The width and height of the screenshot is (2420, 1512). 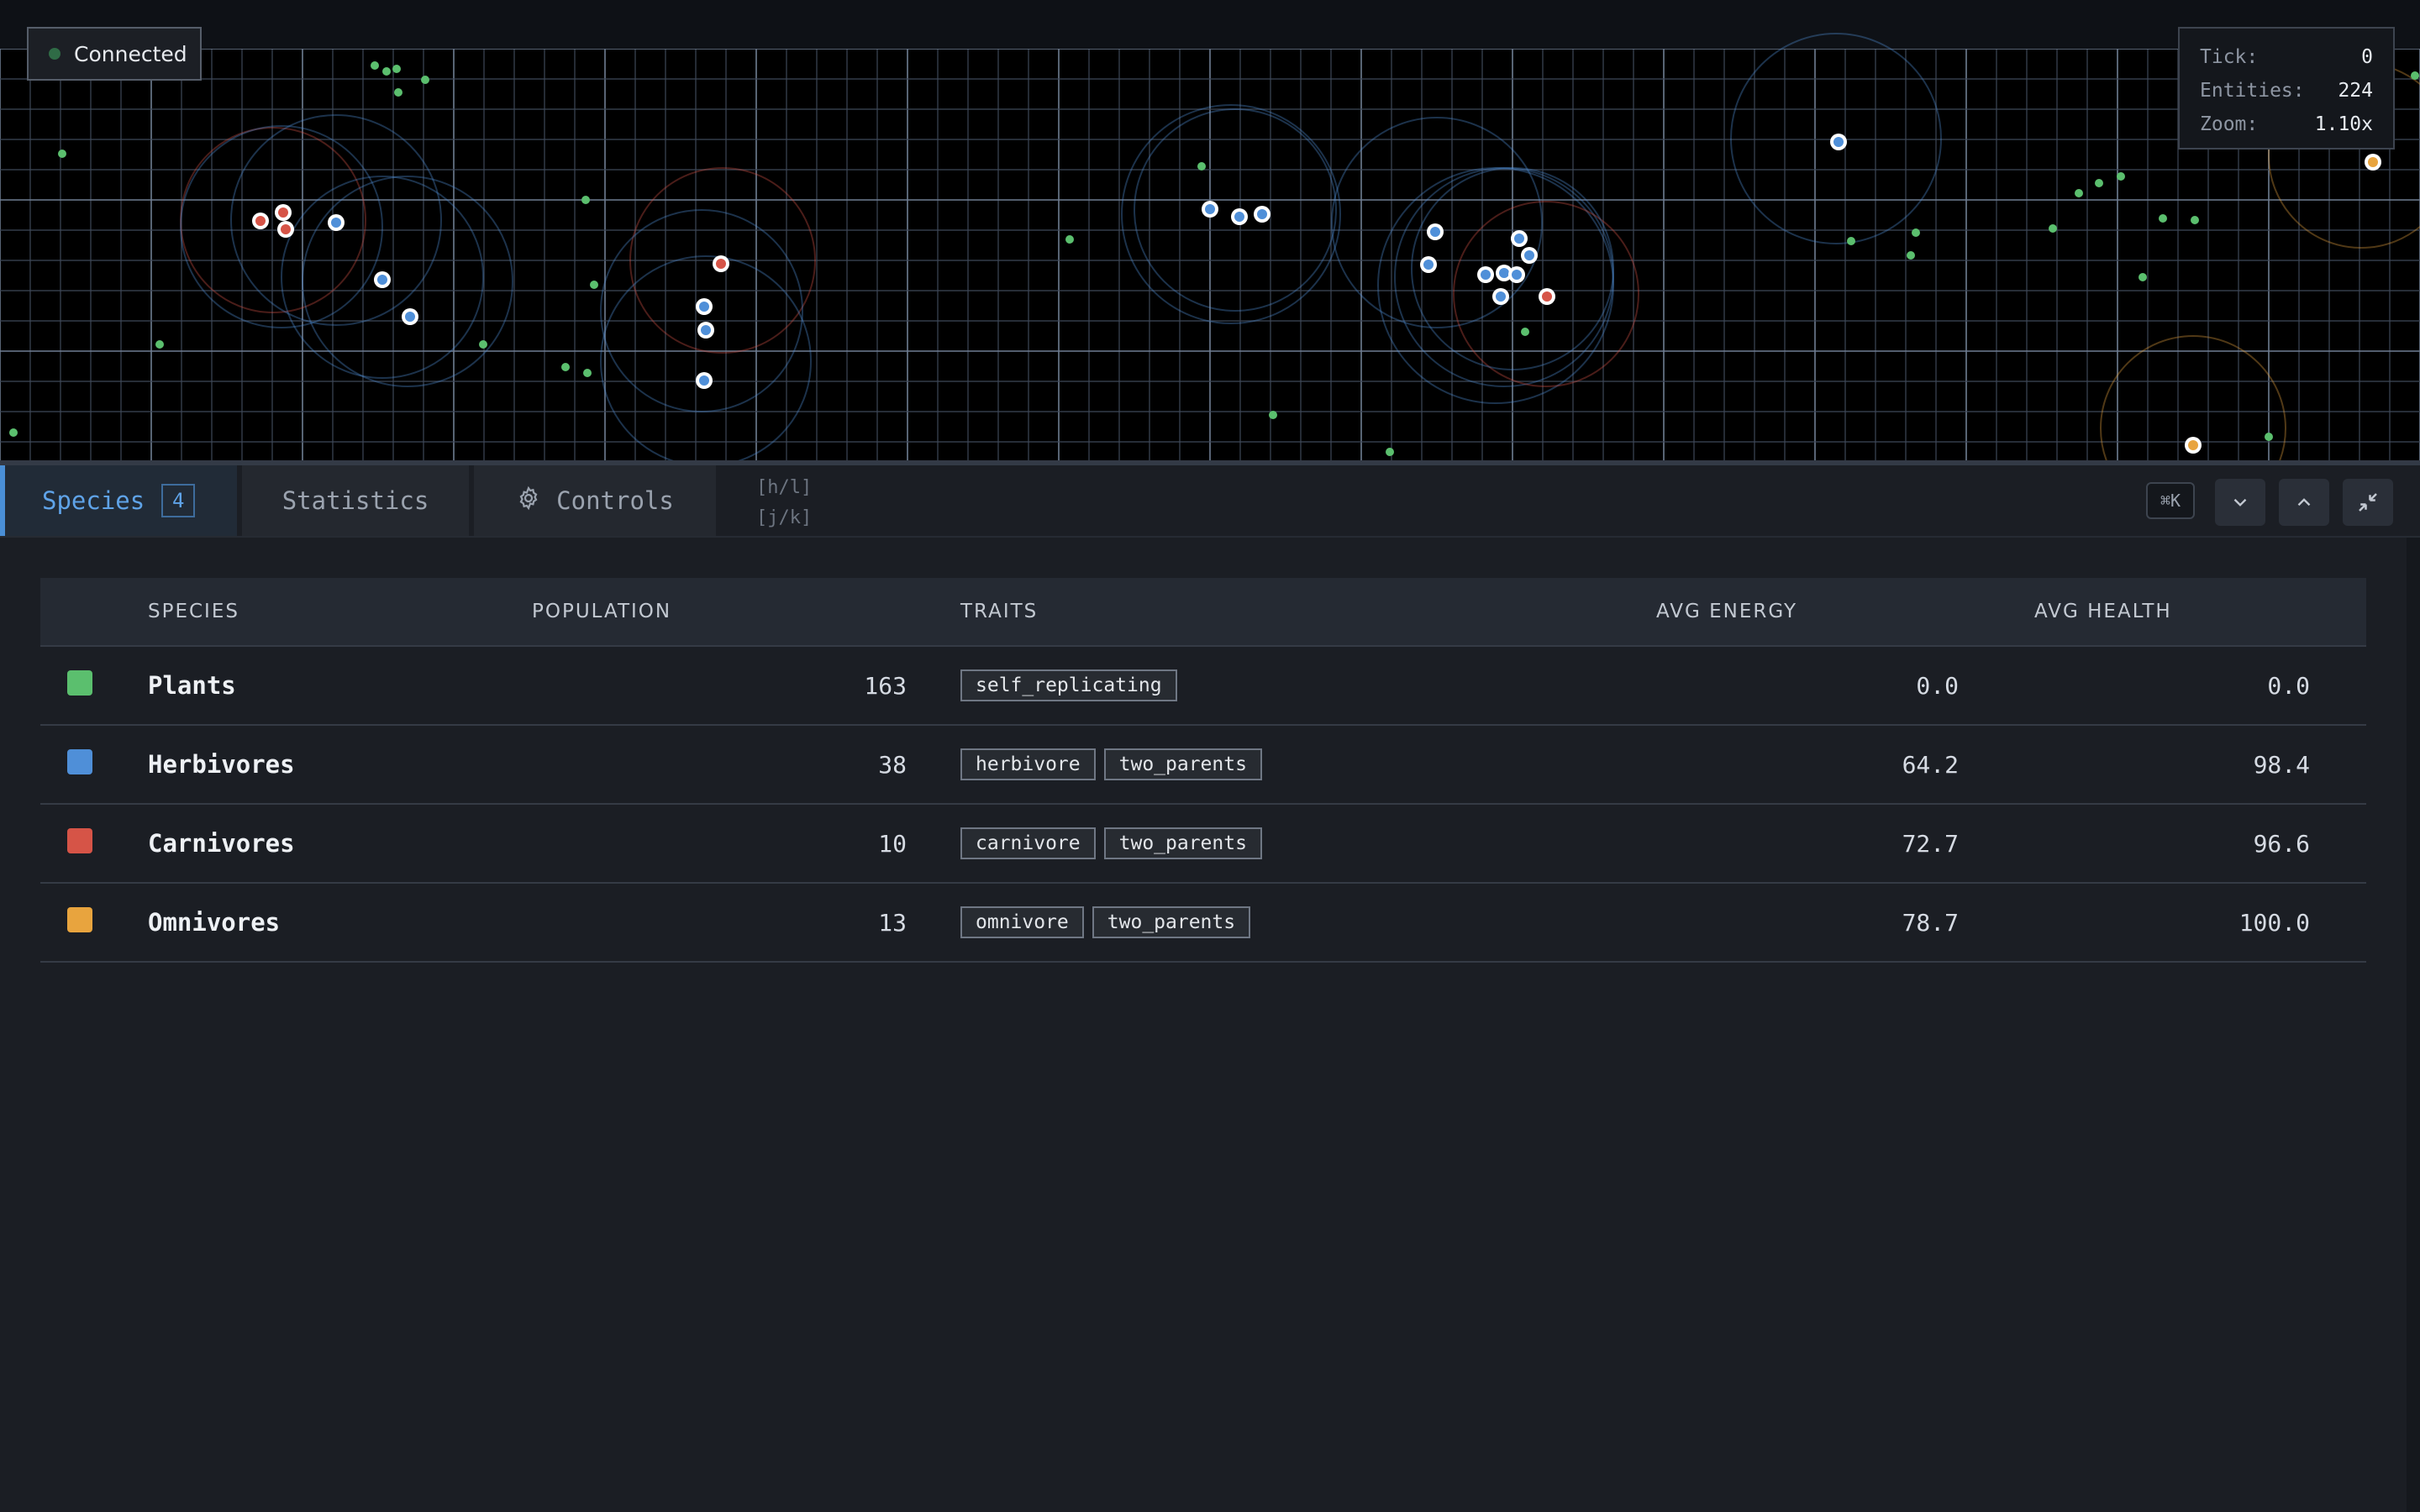 What do you see at coordinates (1022, 922) in the screenshot?
I see `trait-tag: omnivore` at bounding box center [1022, 922].